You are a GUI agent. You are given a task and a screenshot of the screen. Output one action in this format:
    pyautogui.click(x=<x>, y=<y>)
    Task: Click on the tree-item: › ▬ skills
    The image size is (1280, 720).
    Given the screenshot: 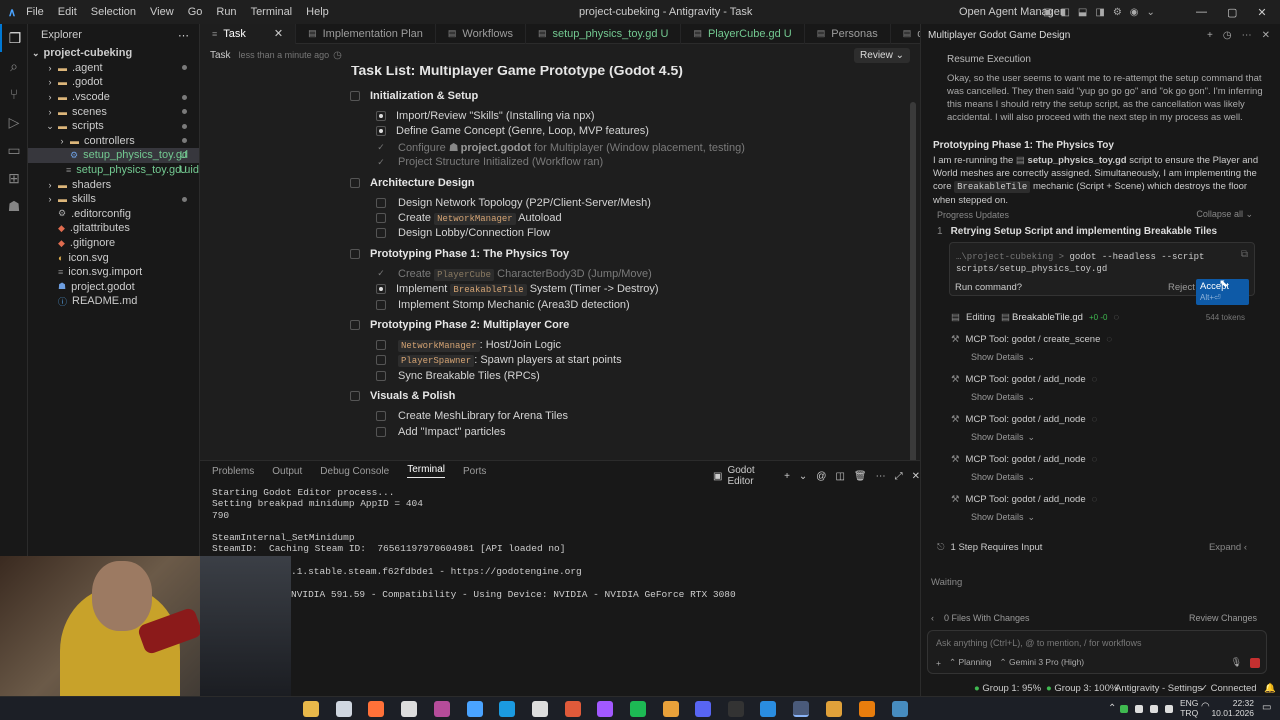 What is the action you would take?
    pyautogui.click(x=113, y=199)
    